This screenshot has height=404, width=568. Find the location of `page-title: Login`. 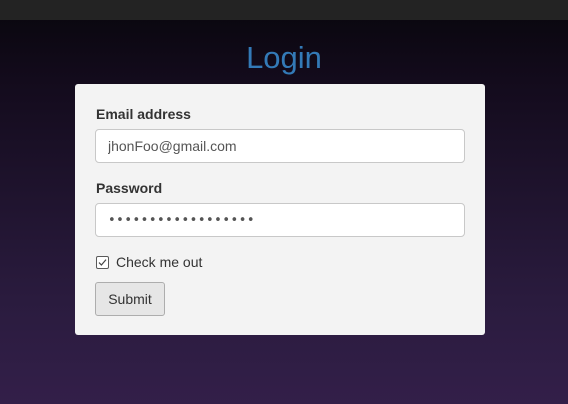

page-title: Login is located at coordinates (284, 57).